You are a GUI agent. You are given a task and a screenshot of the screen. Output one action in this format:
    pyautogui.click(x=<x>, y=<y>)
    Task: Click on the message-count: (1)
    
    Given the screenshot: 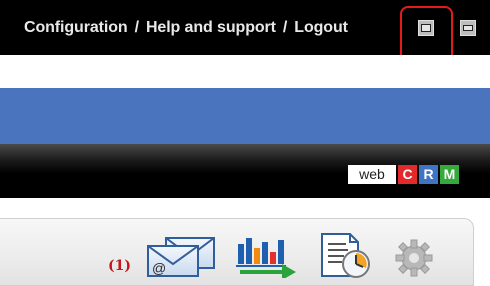 What is the action you would take?
    pyautogui.click(x=119, y=266)
    